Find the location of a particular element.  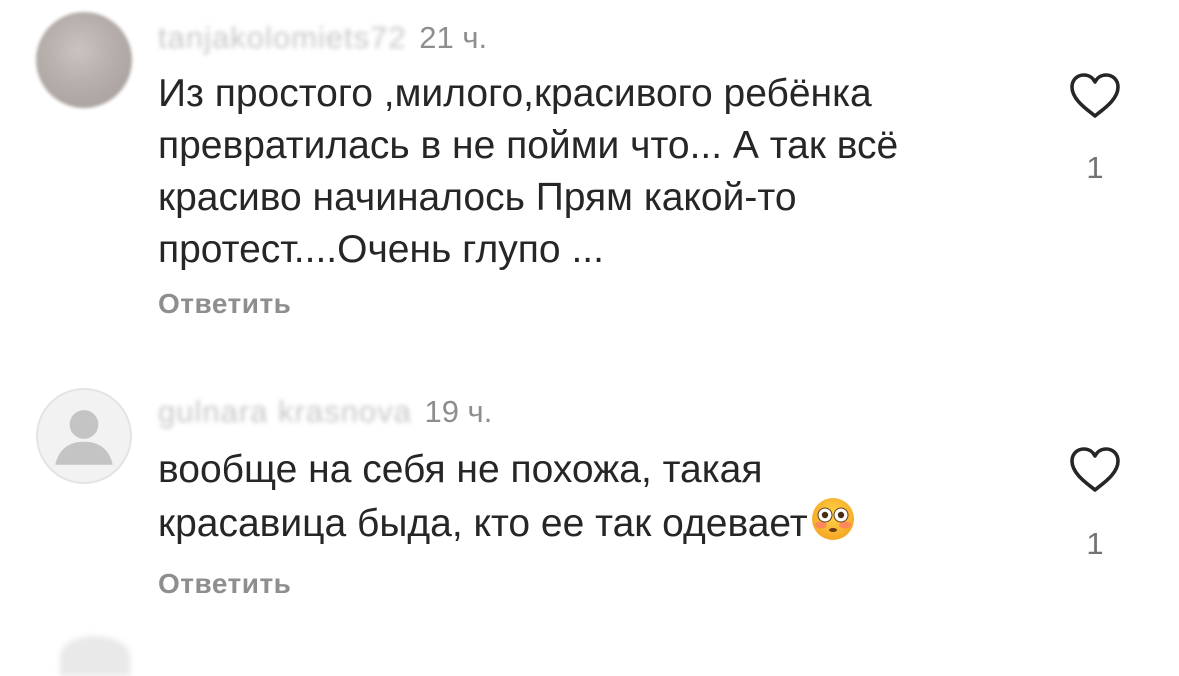

comment-meta: gulnara krasnova 19 ч. is located at coordinates (325, 412).